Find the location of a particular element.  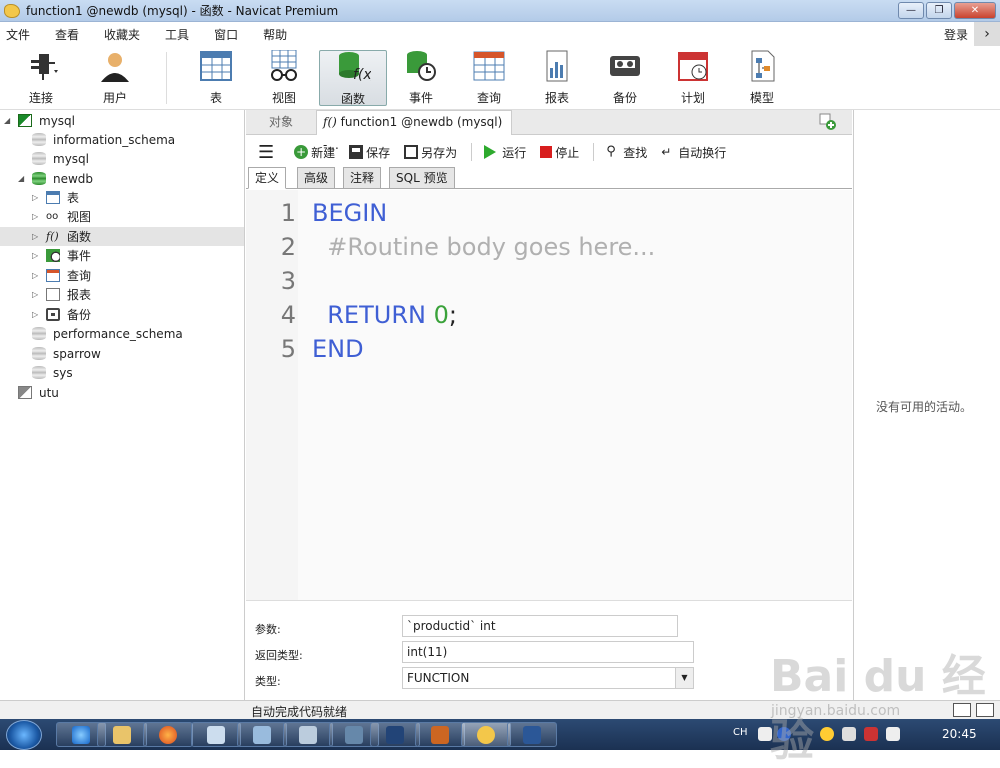

tree-node-reports: ▷ 报表 is located at coordinates (61, 294).